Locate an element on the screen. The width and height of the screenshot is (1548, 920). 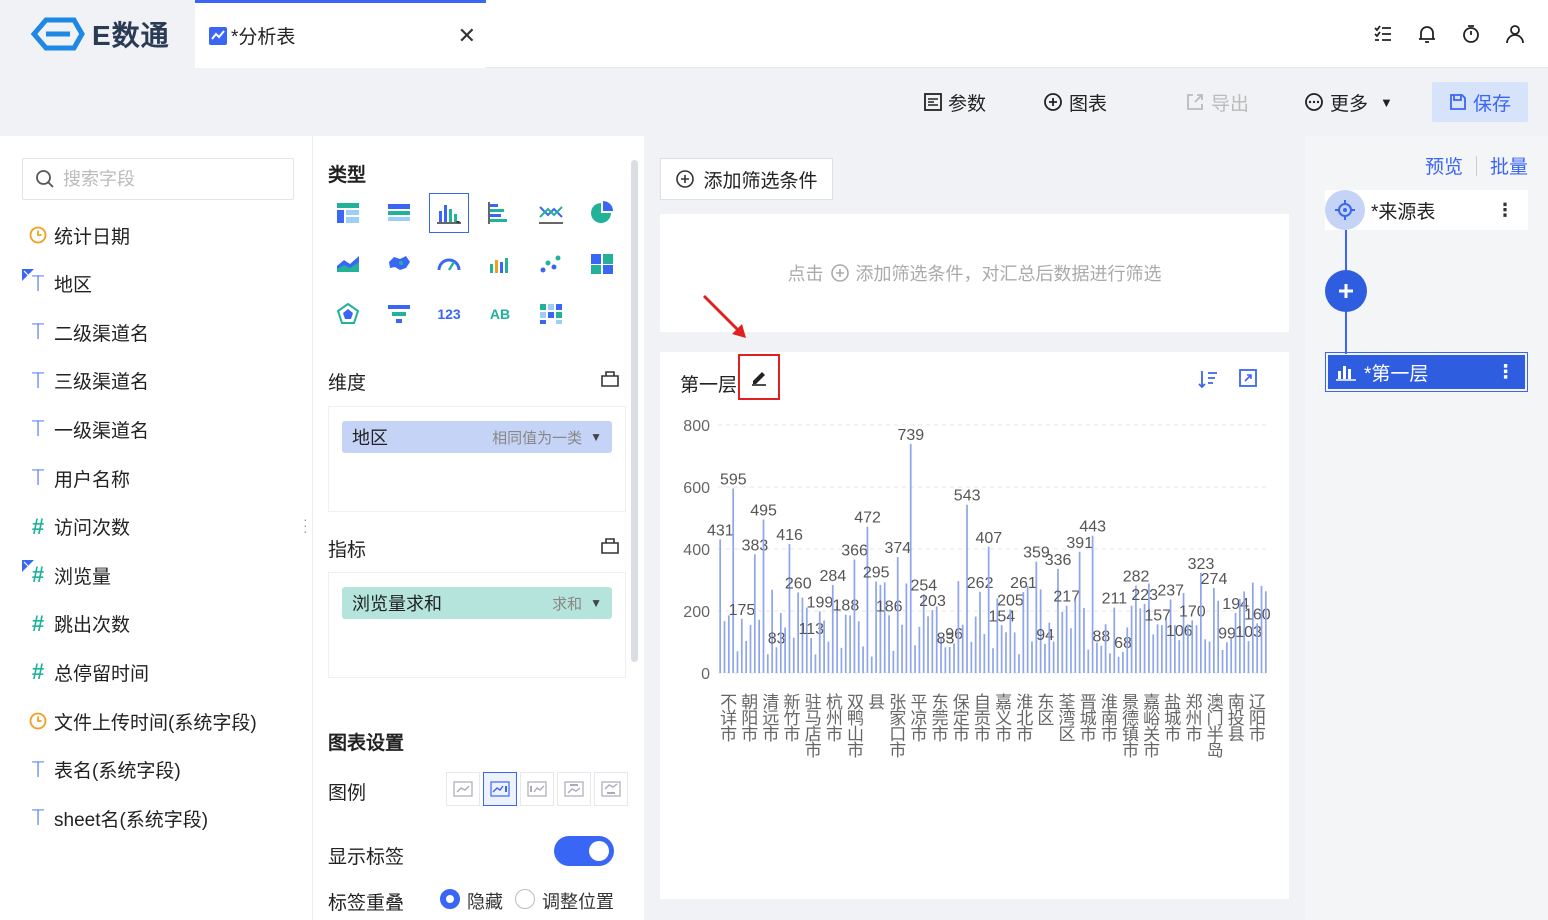
add-step-button is located at coordinates (1346, 291).